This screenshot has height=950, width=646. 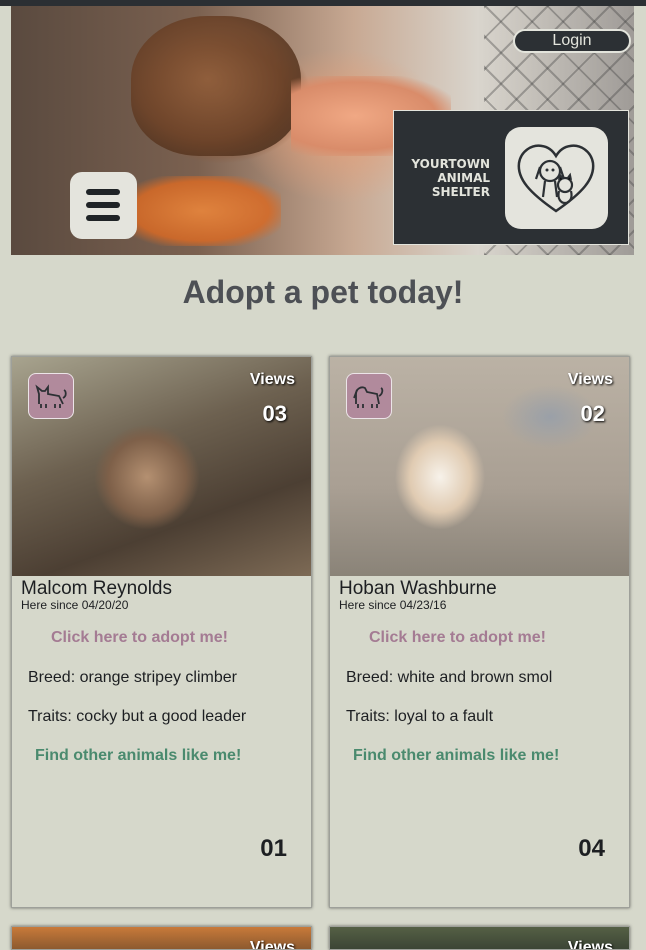 I want to click on brand-line: ANIMAL, so click(x=463, y=178).